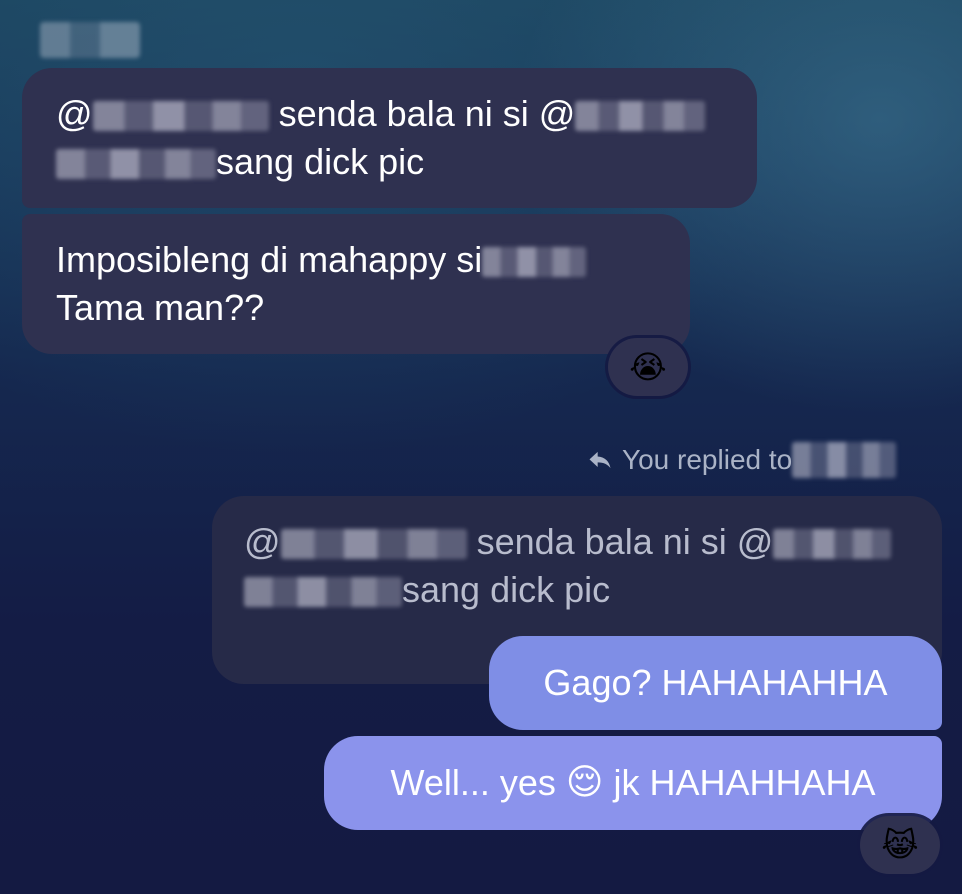  What do you see at coordinates (160, 307) in the screenshot?
I see `message-text: Tama man??` at bounding box center [160, 307].